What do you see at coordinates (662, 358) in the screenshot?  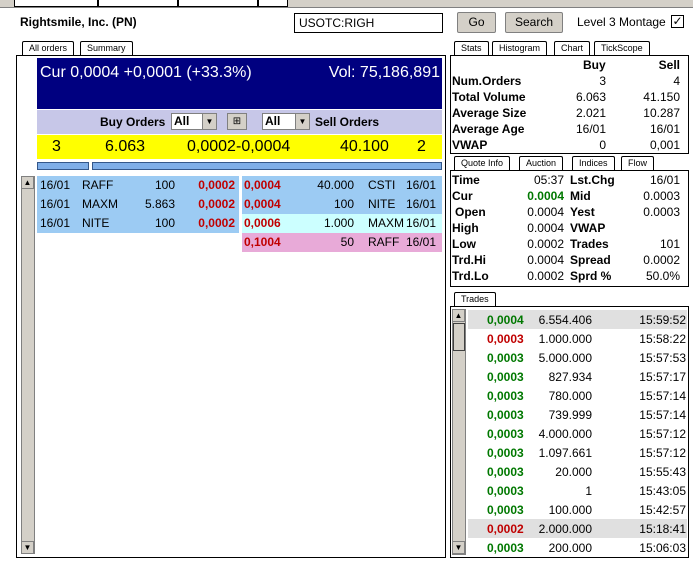 I see `trade-time: 15:57:53` at bounding box center [662, 358].